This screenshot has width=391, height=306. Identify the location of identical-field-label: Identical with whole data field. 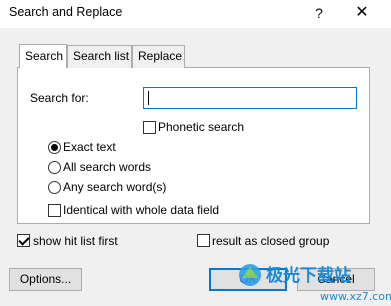
(141, 210).